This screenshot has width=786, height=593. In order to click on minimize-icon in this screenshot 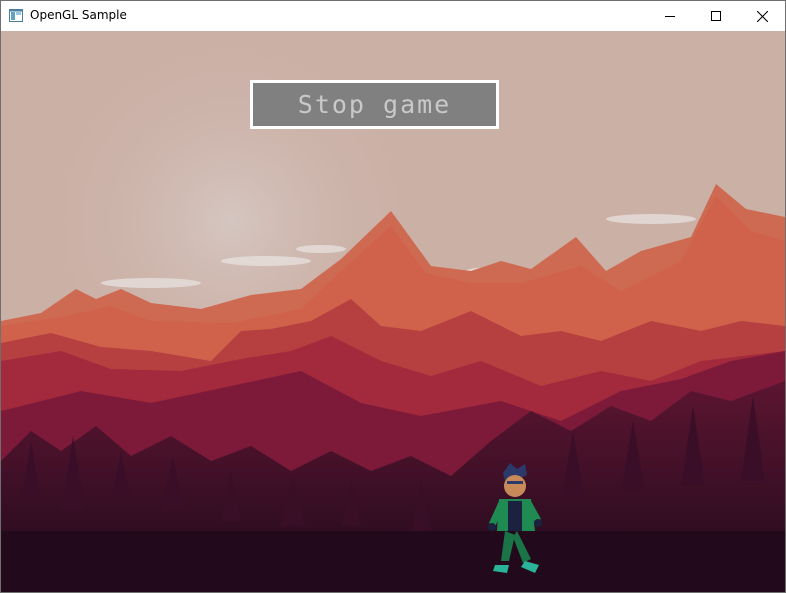, I will do `click(670, 16)`.